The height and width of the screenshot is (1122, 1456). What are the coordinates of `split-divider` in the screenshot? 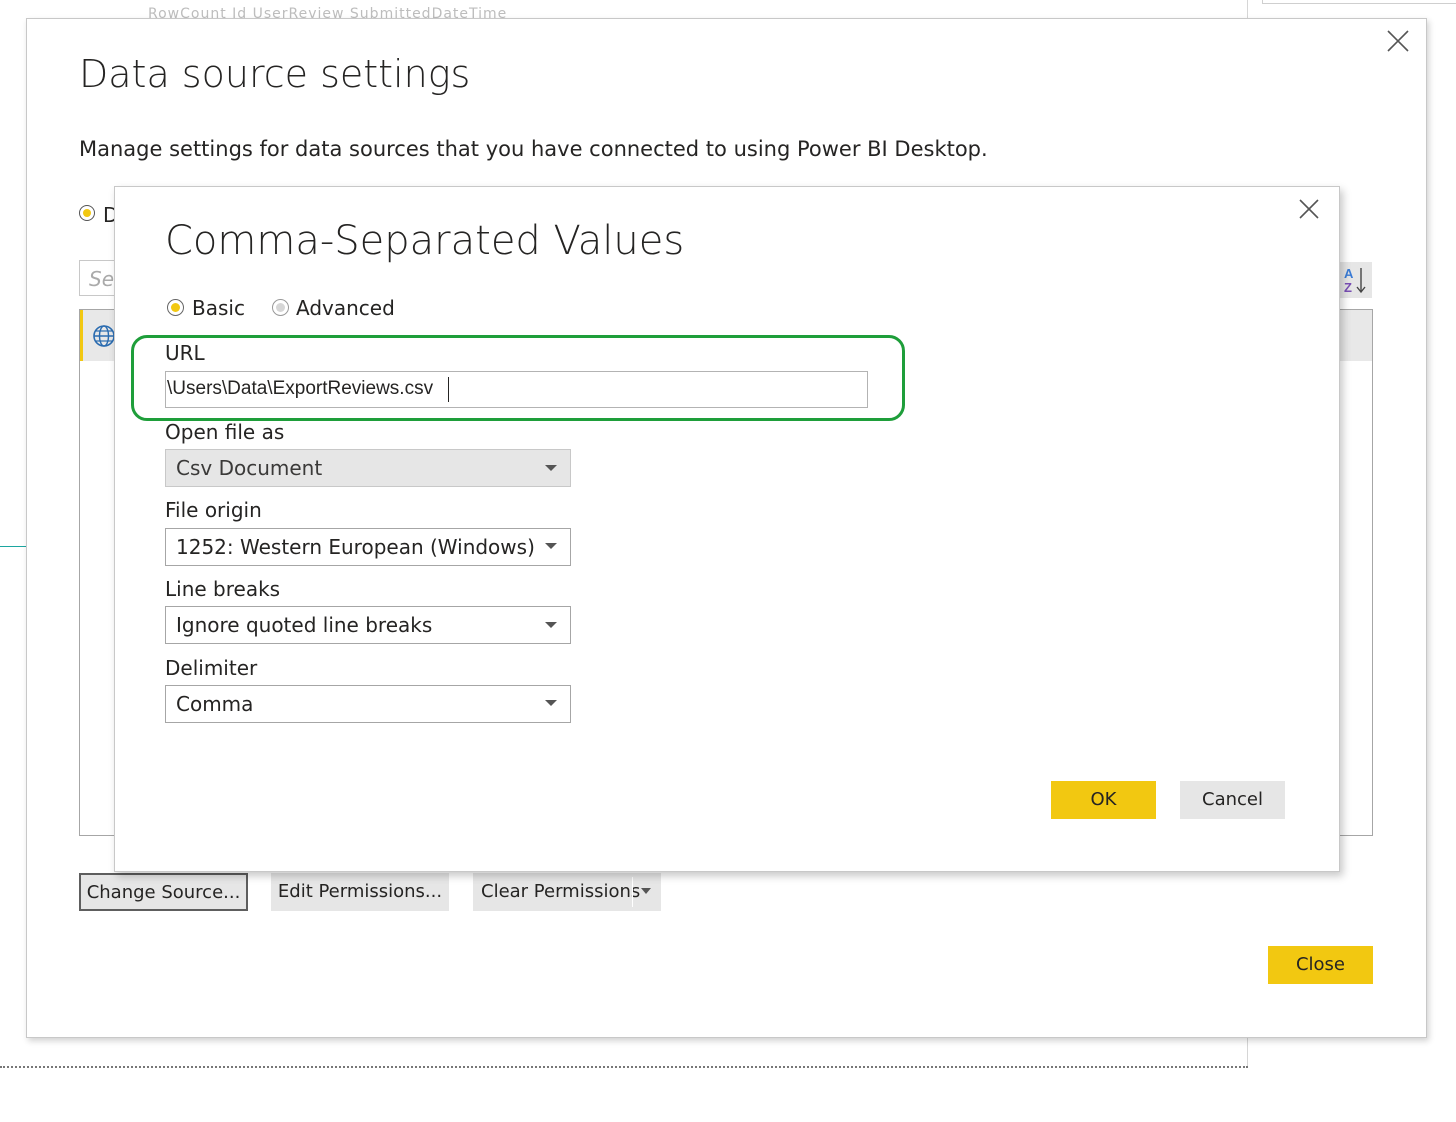 It's located at (632, 892).